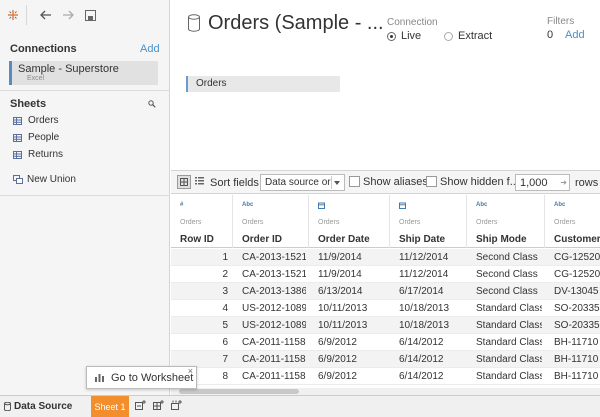 Image resolution: width=600 pixels, height=417 pixels. I want to click on new-story-icon, so click(176, 407).